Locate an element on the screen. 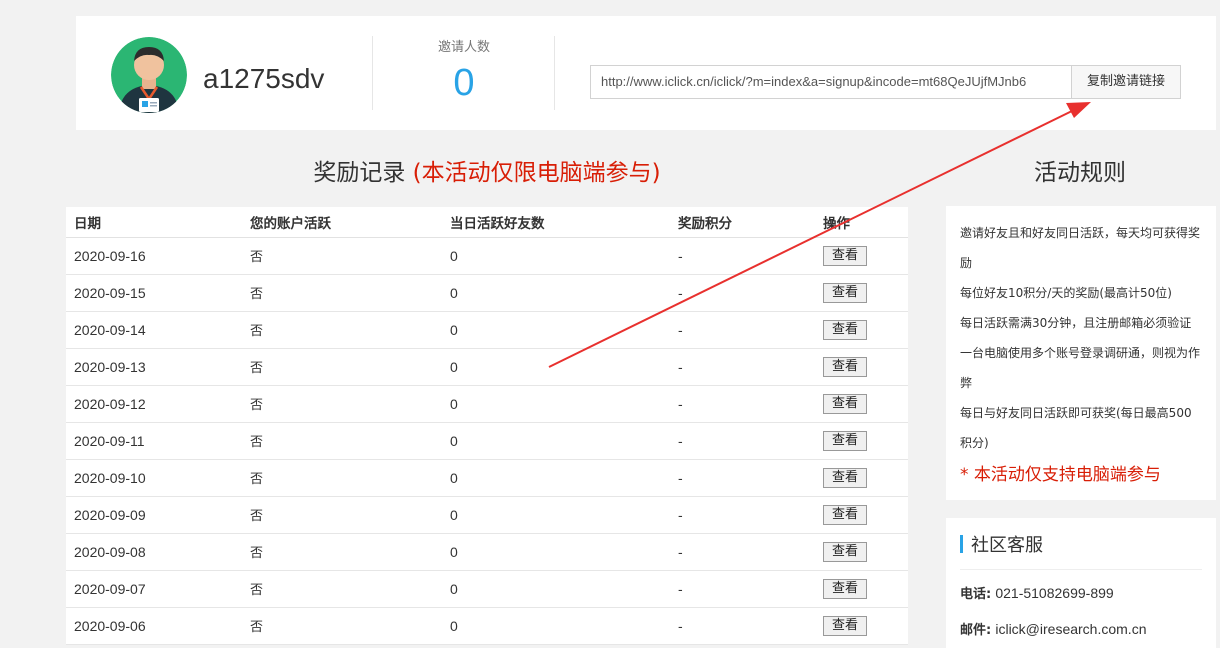  copy-invite-link-button: 复制邀请链接 is located at coordinates (1126, 82).